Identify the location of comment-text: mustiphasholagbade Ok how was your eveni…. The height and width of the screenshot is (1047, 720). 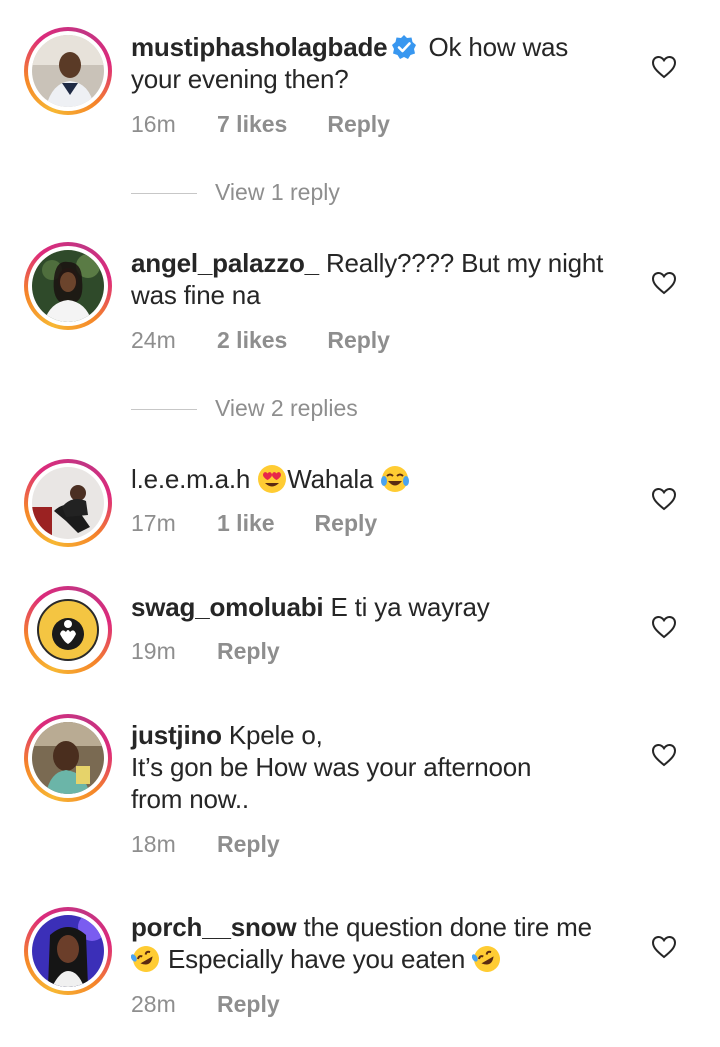
(381, 63).